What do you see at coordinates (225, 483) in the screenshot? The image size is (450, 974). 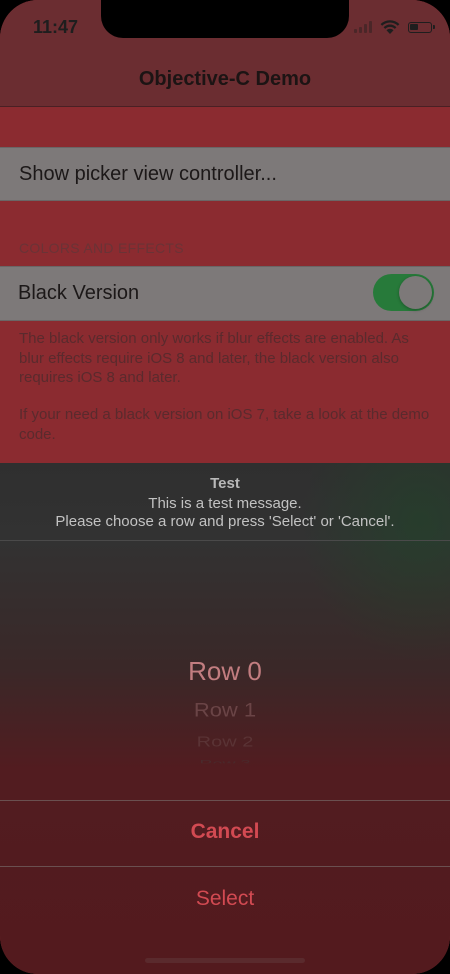 I see `sheet-title: Test` at bounding box center [225, 483].